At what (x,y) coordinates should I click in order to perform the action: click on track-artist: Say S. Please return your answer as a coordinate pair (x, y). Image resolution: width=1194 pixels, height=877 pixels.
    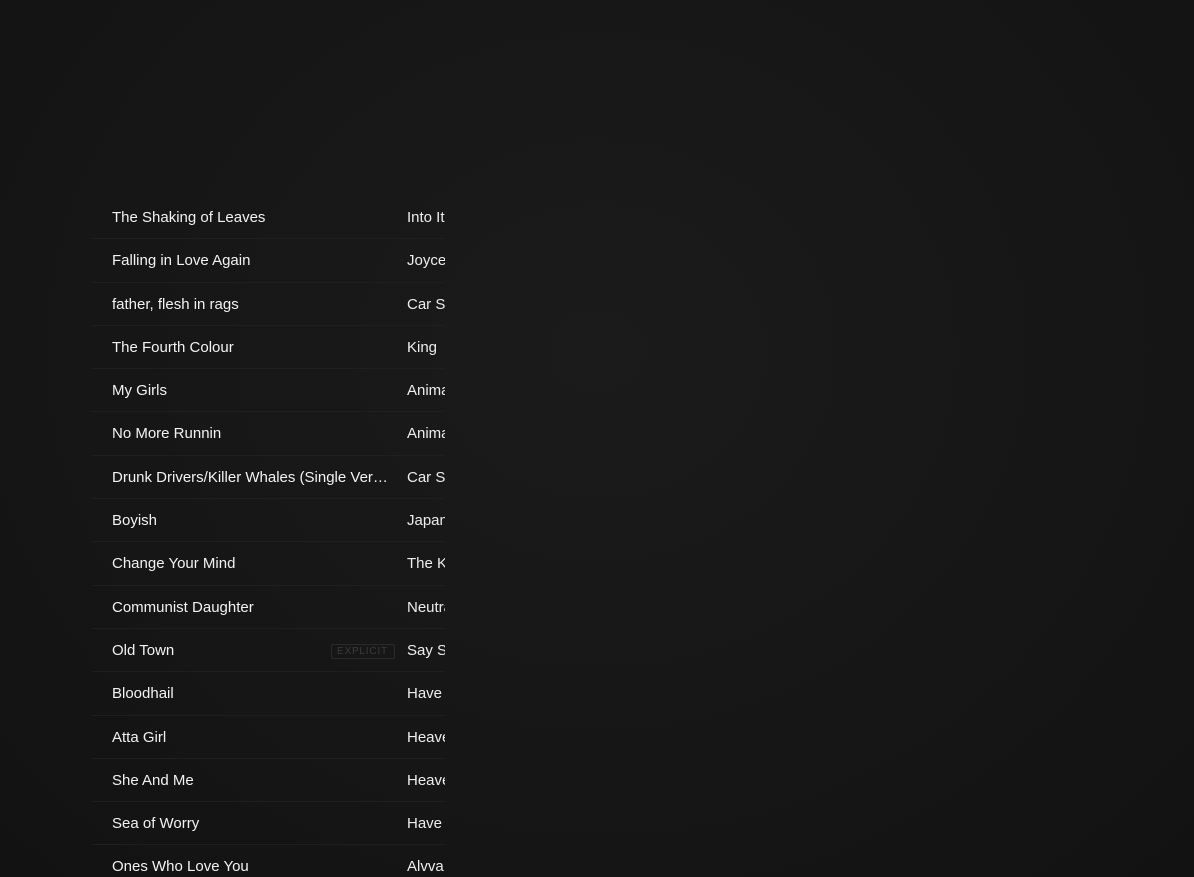
    Looking at the image, I should click on (426, 651).